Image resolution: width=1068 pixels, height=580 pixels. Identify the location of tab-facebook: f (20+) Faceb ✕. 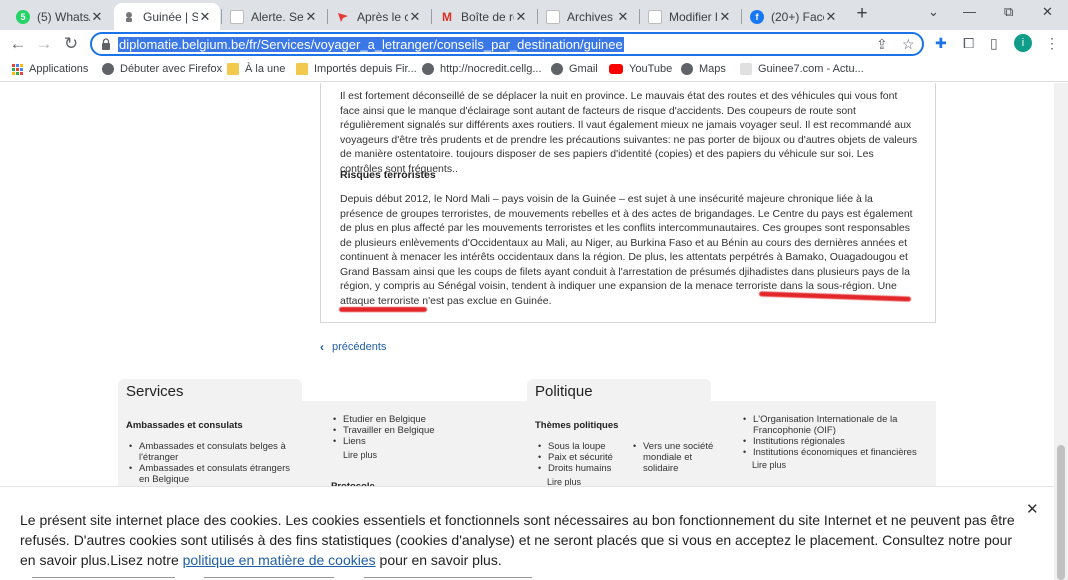
(794, 16).